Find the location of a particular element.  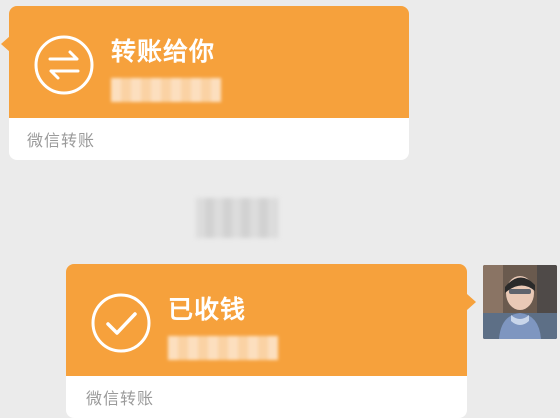

sent-transfer-footer-label: 微信转账 is located at coordinates (120, 398).